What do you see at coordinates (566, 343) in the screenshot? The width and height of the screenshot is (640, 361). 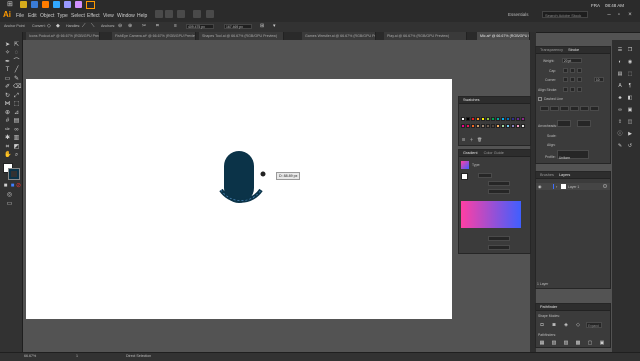 I see `merge-icon: ▨` at bounding box center [566, 343].